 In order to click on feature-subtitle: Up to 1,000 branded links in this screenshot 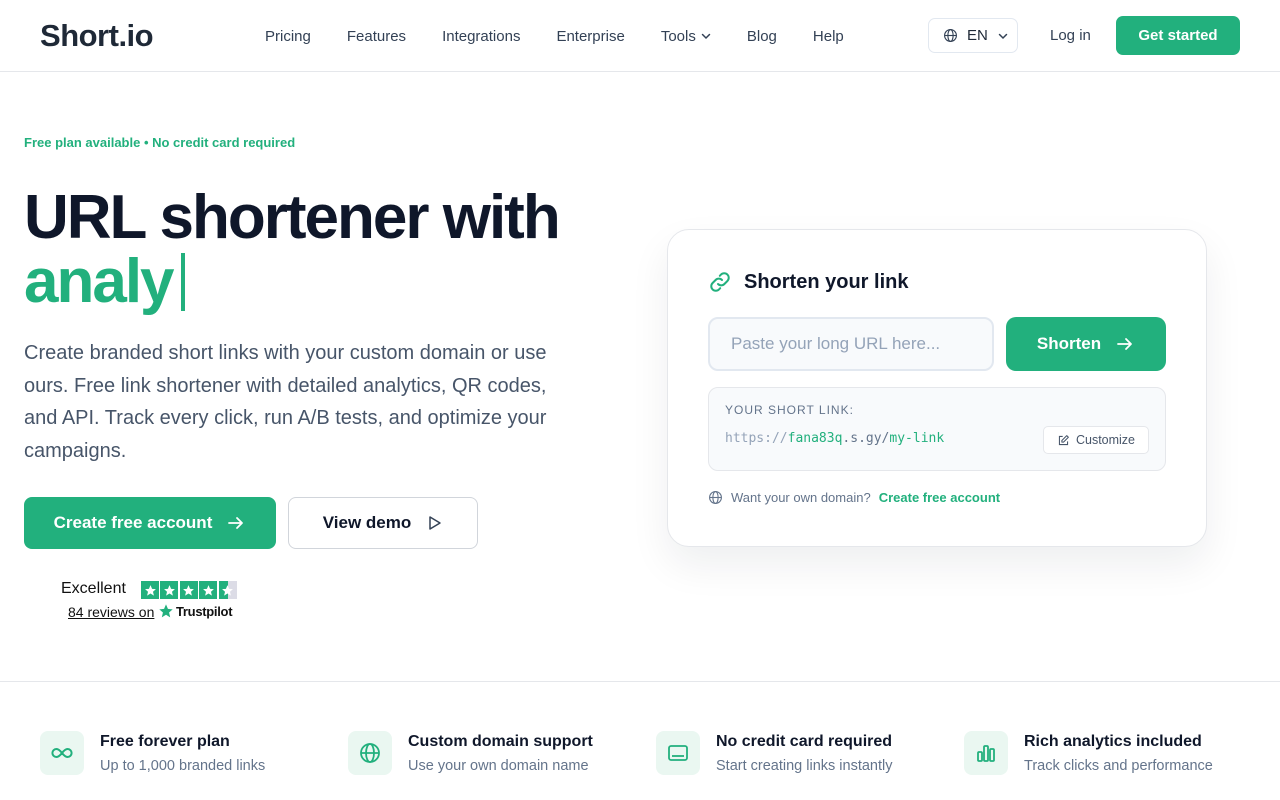, I will do `click(183, 766)`.